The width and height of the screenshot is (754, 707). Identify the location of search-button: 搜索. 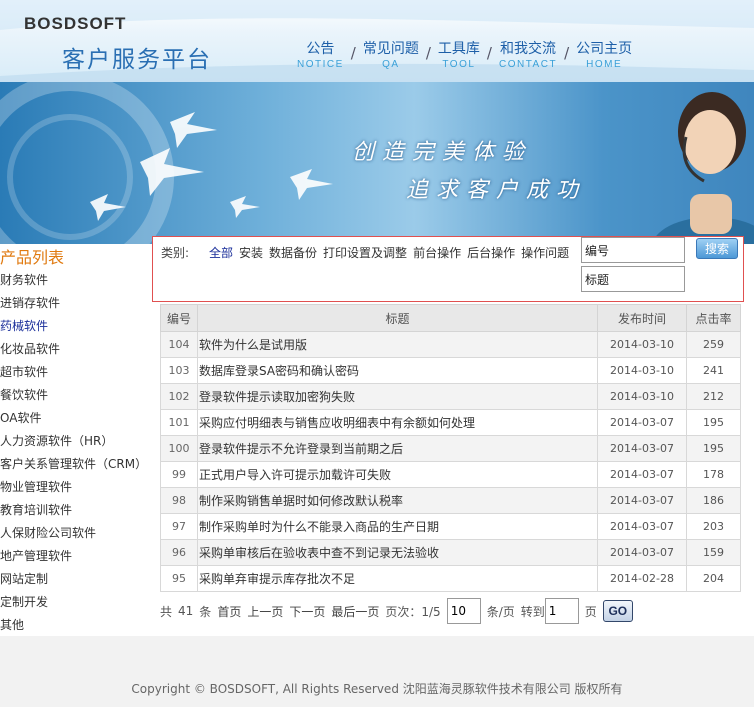
(717, 248).